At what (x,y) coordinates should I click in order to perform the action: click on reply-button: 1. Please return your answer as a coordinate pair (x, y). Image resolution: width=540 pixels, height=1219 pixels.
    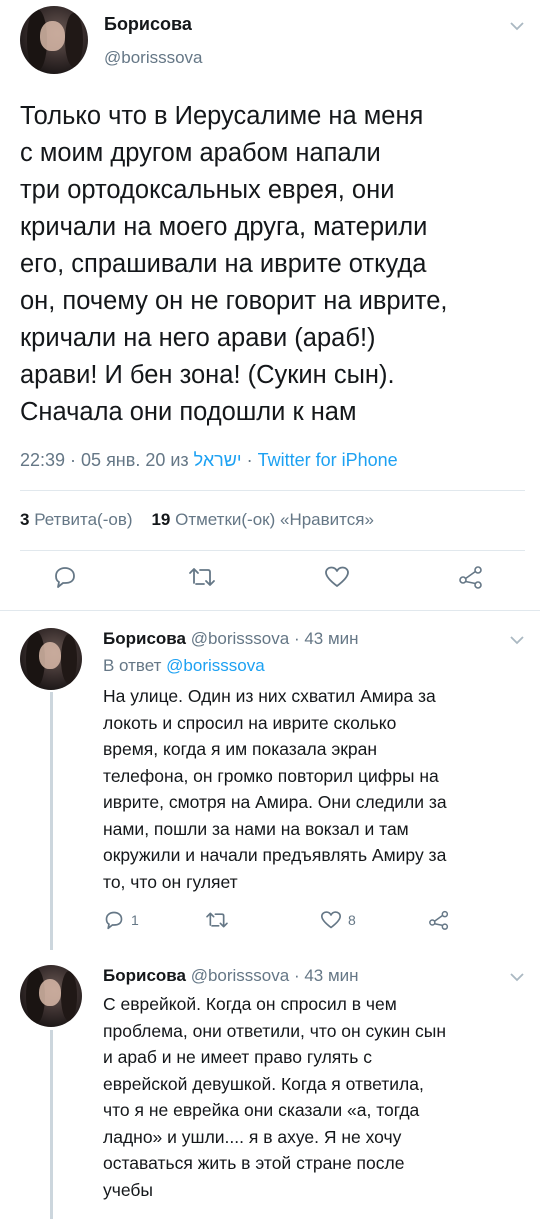
    Looking at the image, I should click on (121, 920).